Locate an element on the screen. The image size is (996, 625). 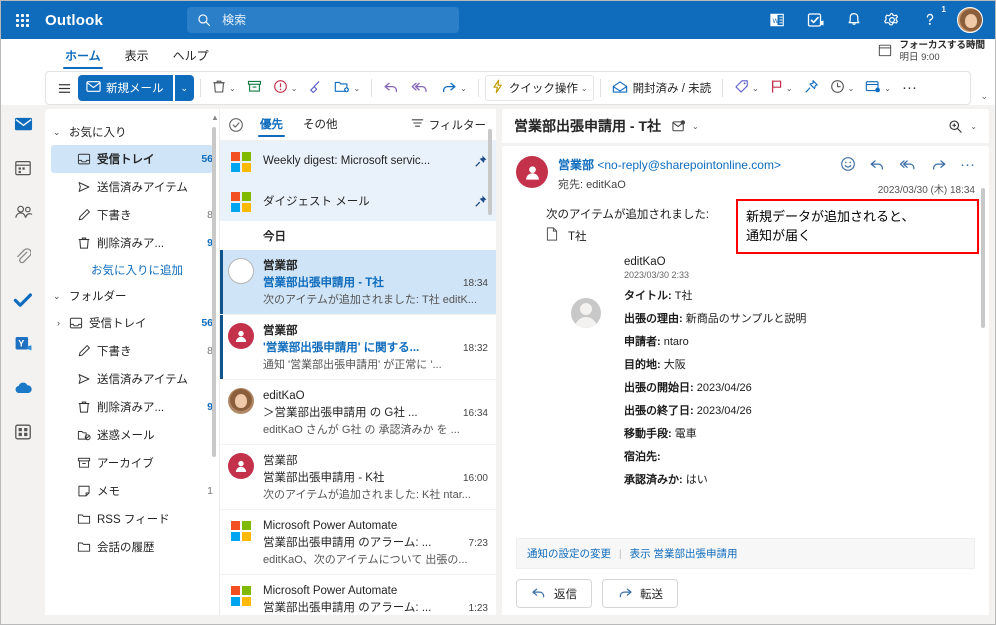
sender-line: 営業部 <no-reply@sharepointonline.com> is located at coordinates (669, 165).